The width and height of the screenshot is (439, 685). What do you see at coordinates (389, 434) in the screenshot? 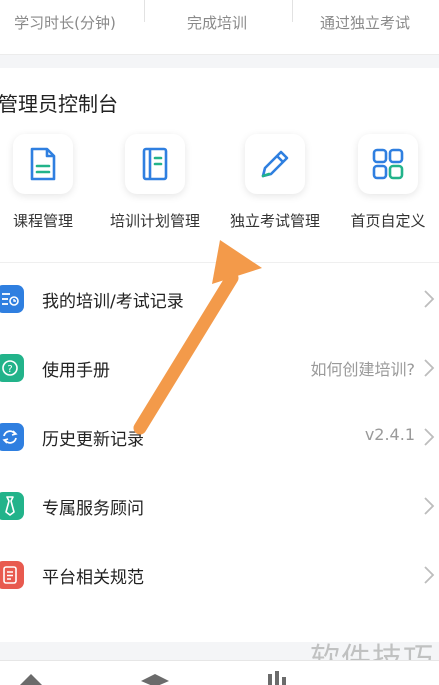
I see `menu-item-value: v2.4.1` at bounding box center [389, 434].